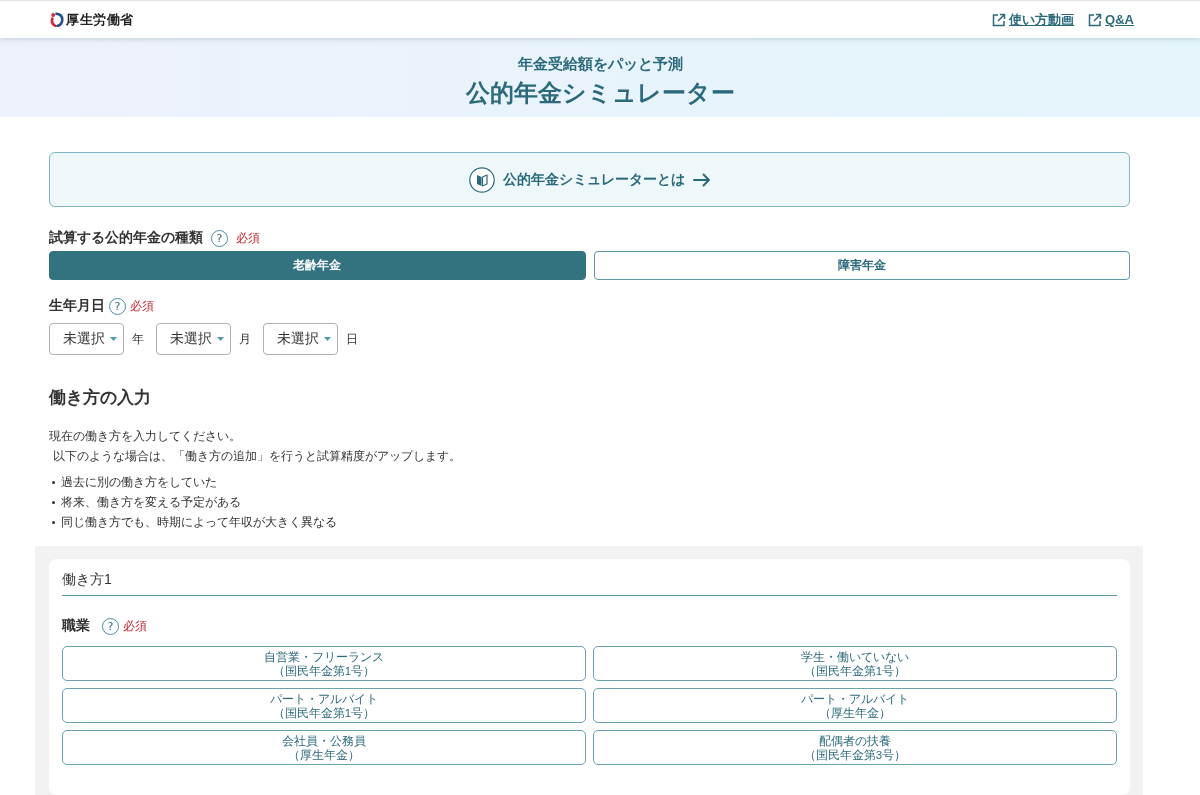 The image size is (1200, 795). Describe the element at coordinates (589, 582) in the screenshot. I see `card-title: 働き方1` at that location.